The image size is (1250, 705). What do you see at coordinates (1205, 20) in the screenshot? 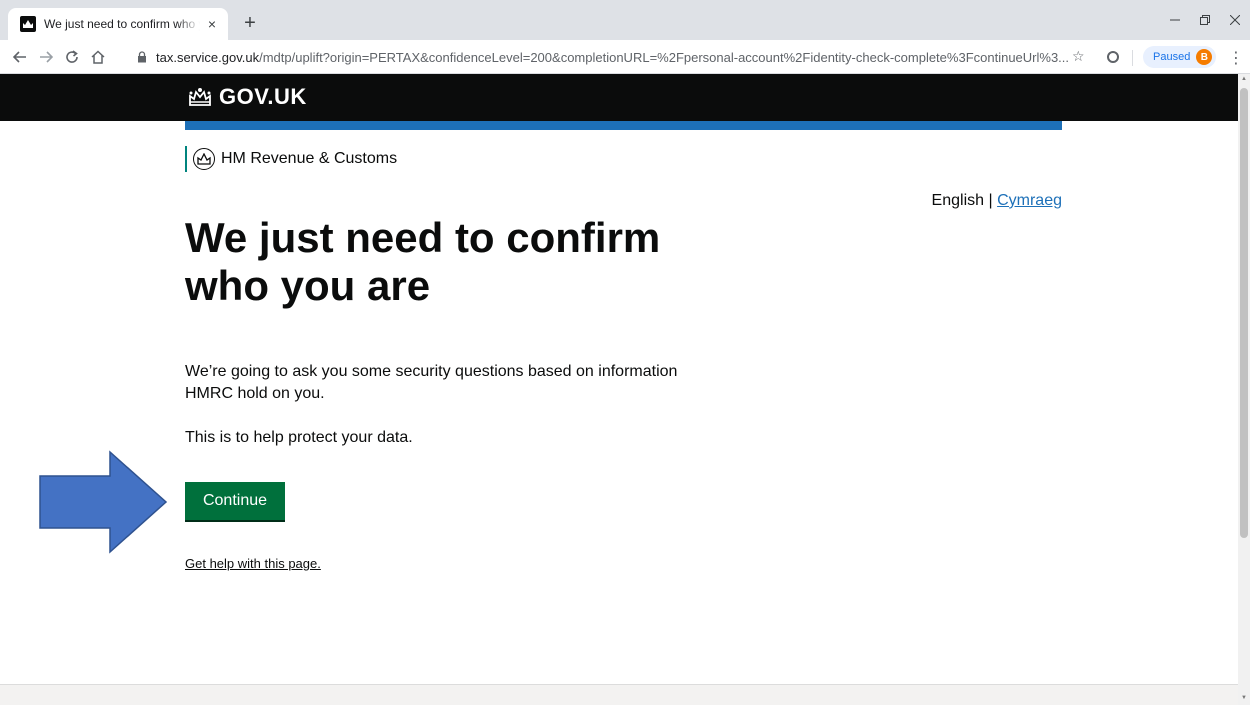
I see `restore-icon` at bounding box center [1205, 20].